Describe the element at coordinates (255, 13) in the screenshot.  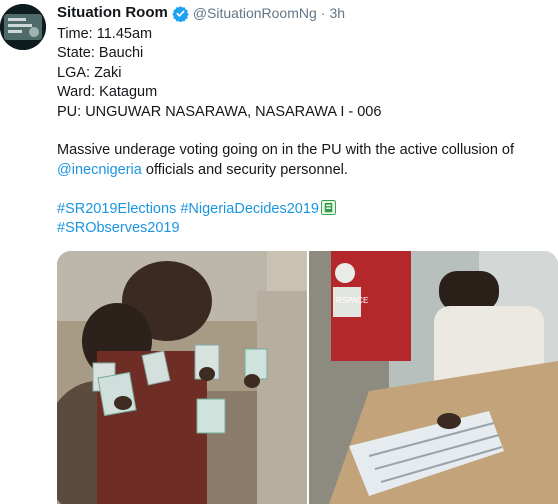
I see `author-handle: @SituationRoomNg` at that location.